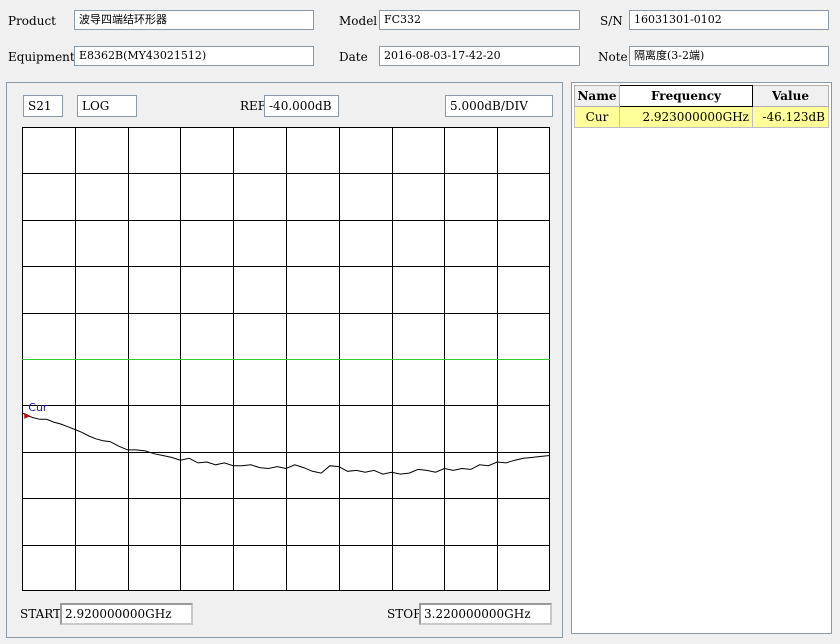  What do you see at coordinates (597, 96) in the screenshot?
I see `column-header-name: Name` at bounding box center [597, 96].